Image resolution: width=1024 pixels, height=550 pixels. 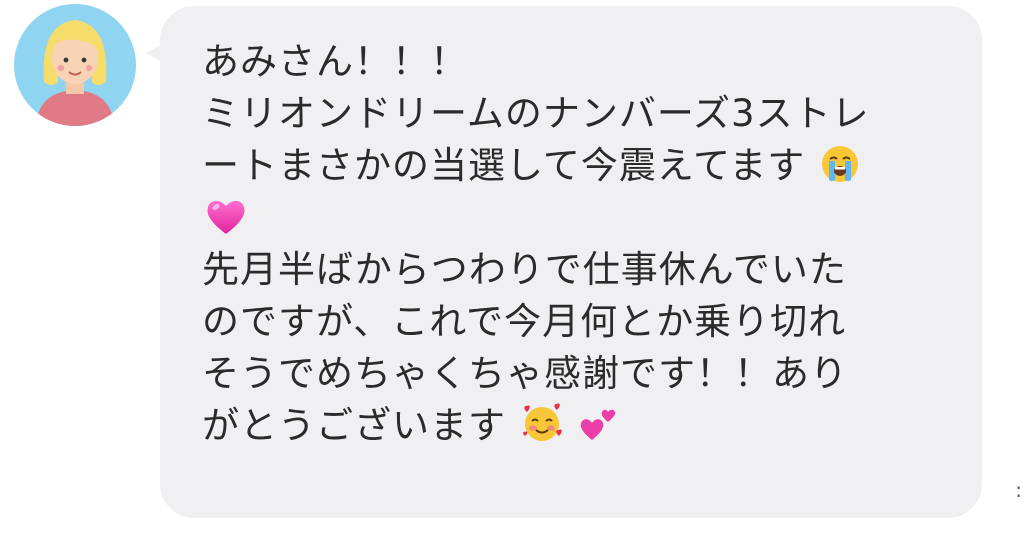 What do you see at coordinates (354, 425) in the screenshot?
I see `message-text: がとうございます` at bounding box center [354, 425].